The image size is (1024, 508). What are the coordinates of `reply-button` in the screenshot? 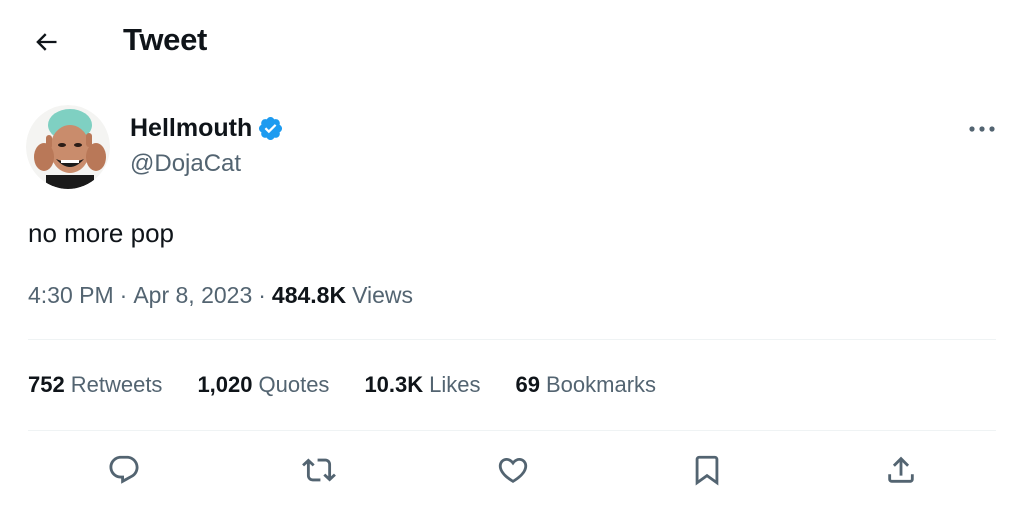 It's located at (124, 470).